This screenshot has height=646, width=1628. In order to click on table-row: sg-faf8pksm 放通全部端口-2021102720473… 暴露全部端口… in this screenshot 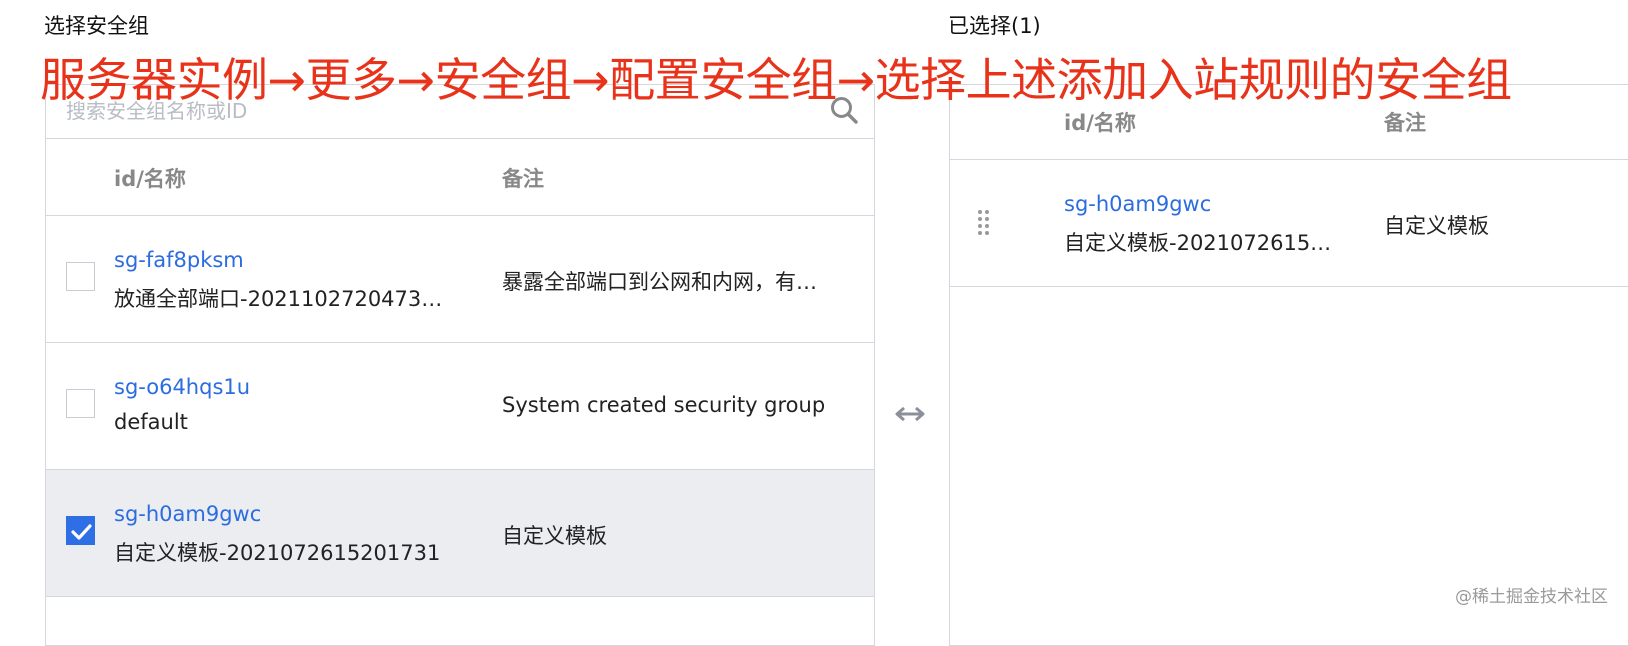, I will do `click(460, 279)`.